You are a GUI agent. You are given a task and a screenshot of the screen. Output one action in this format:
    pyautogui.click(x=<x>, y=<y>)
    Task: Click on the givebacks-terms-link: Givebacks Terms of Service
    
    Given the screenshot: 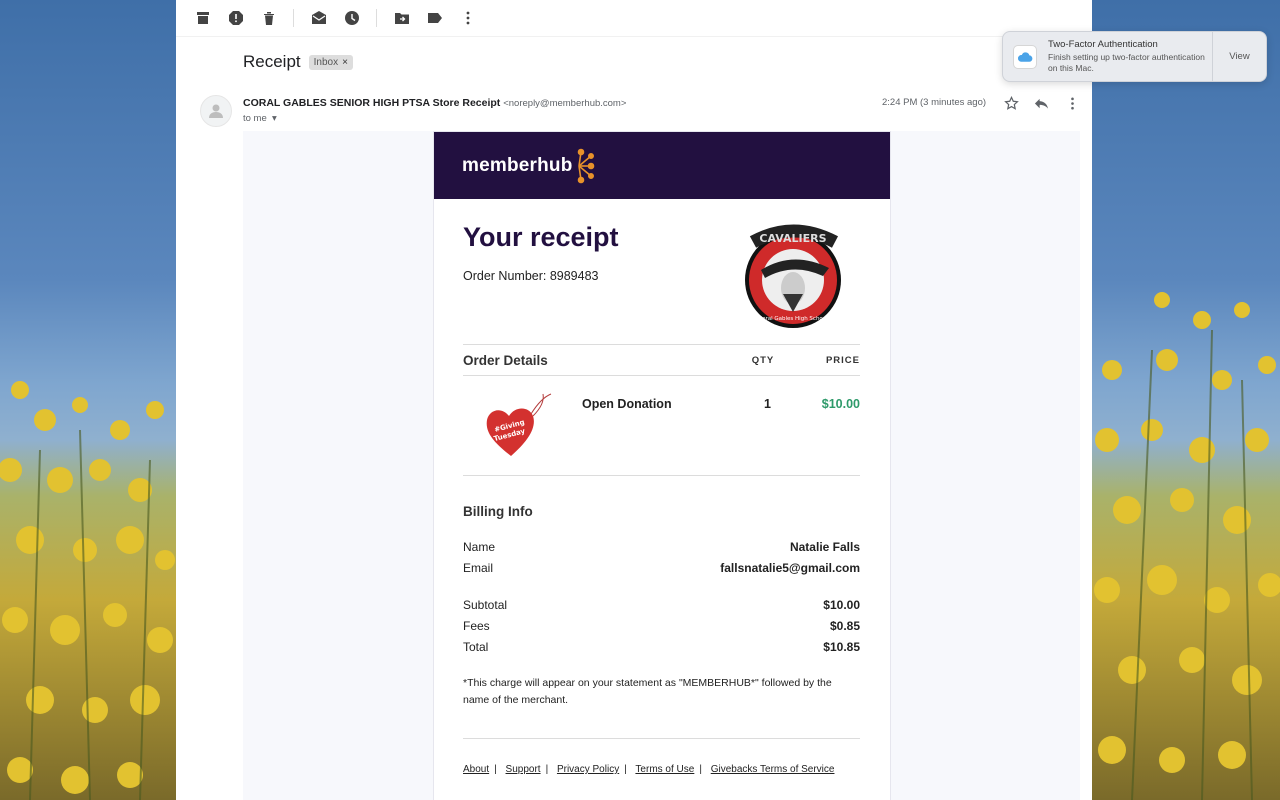 What is the action you would take?
    pyautogui.click(x=773, y=769)
    